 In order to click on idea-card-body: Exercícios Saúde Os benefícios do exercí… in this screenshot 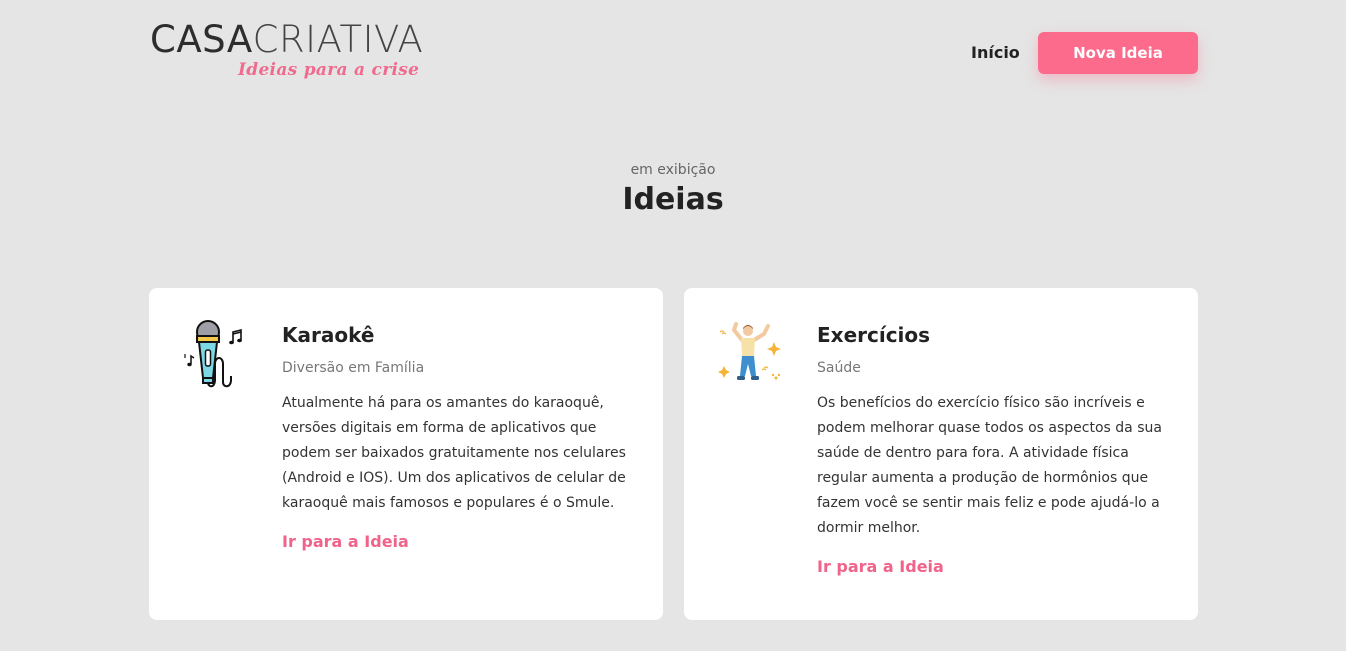, I will do `click(997, 449)`.